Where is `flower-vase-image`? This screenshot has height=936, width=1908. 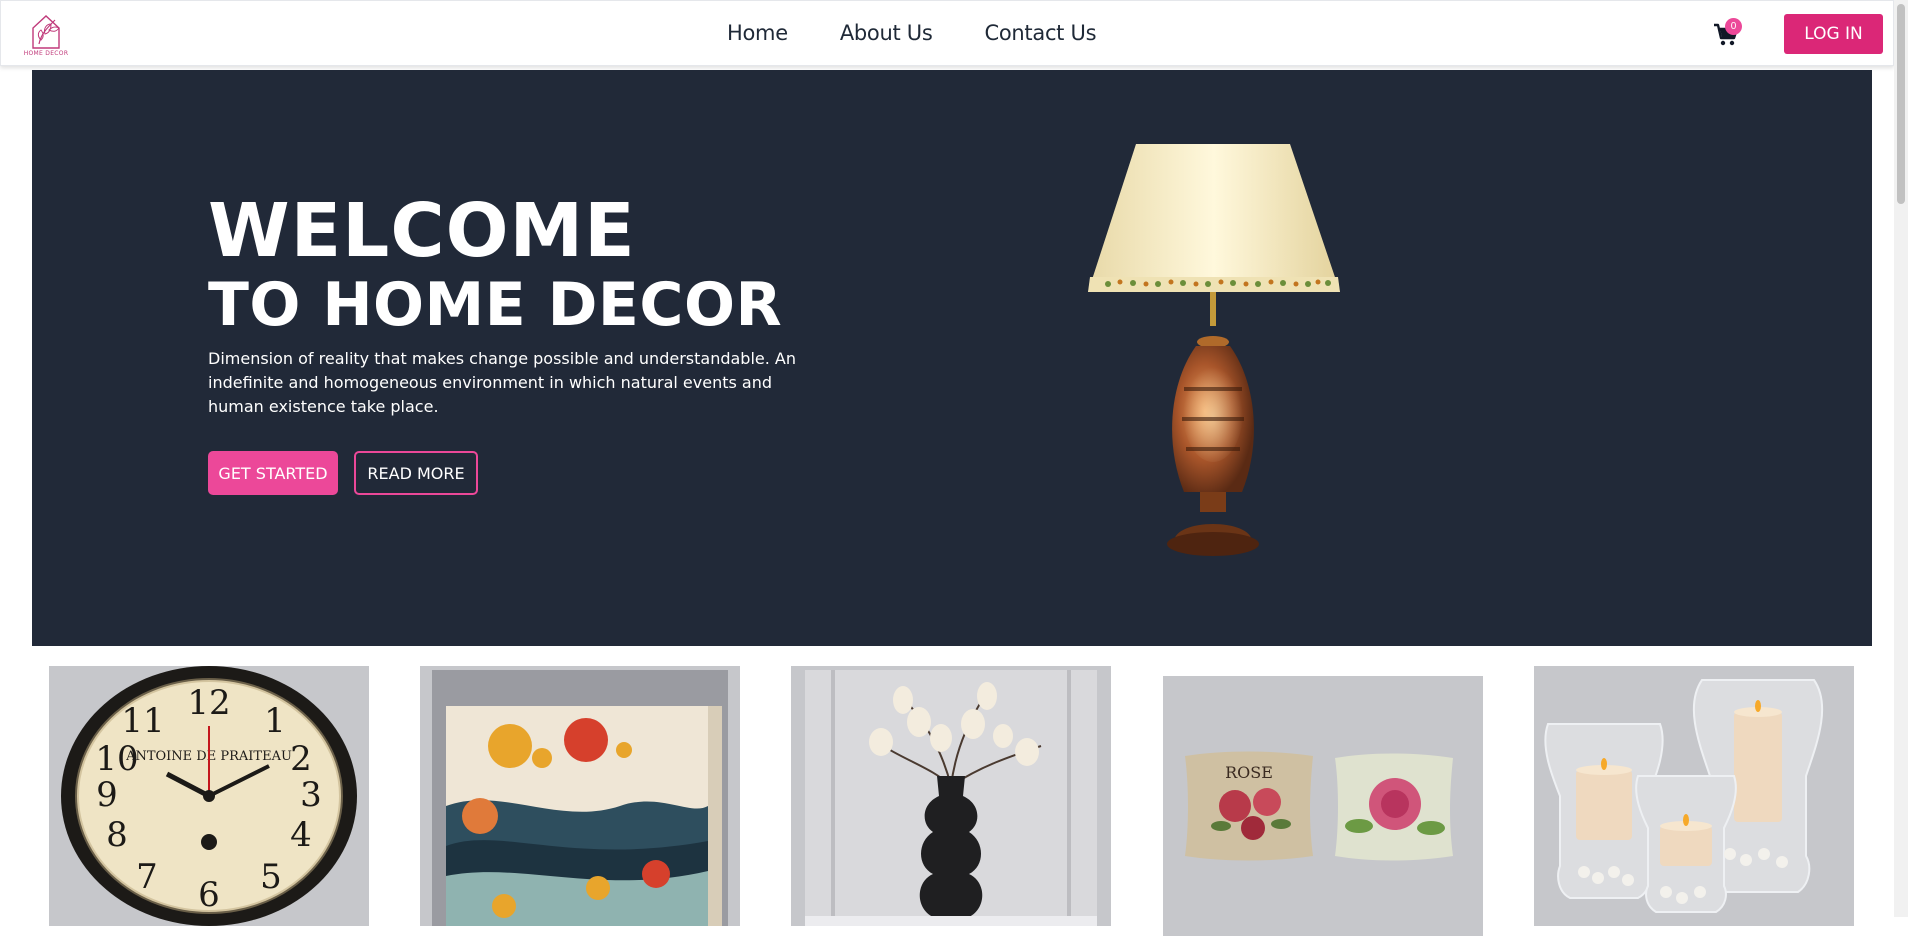
flower-vase-image is located at coordinates (951, 796).